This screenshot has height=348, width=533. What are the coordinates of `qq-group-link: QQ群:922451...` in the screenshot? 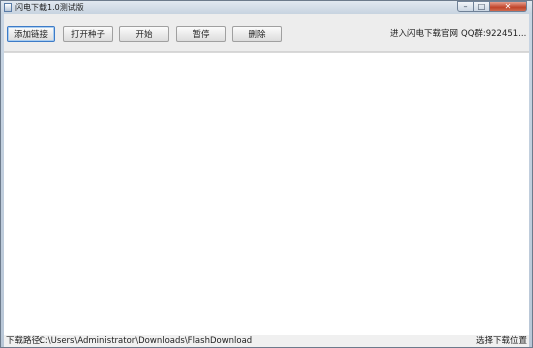 It's located at (493, 34).